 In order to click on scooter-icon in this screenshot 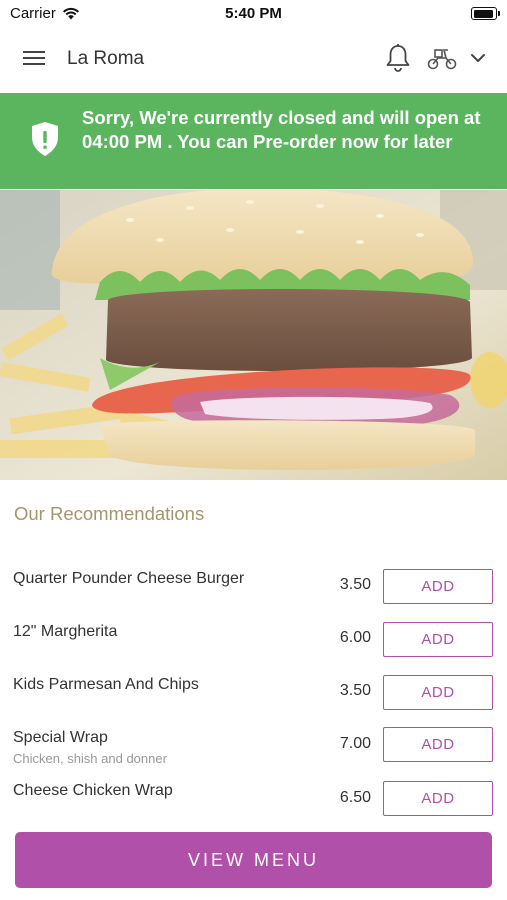, I will do `click(442, 59)`.